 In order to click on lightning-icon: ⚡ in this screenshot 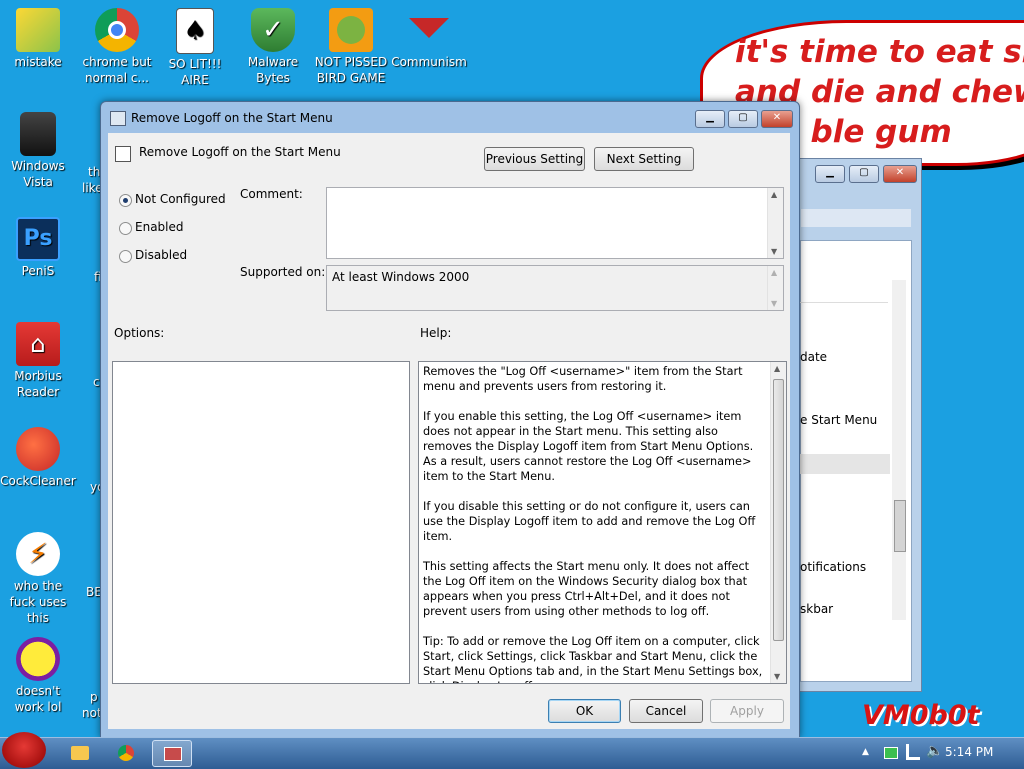, I will do `click(38, 554)`.